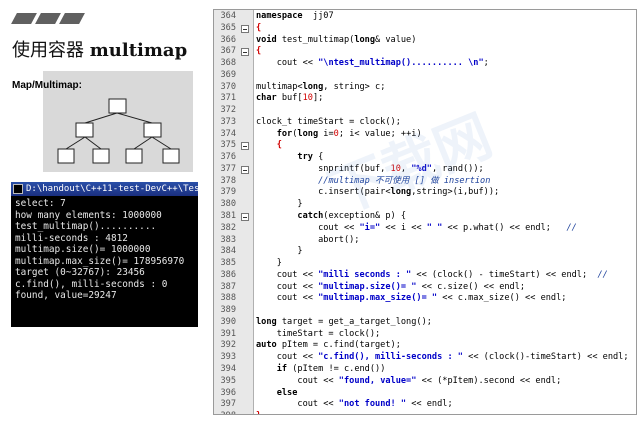  What do you see at coordinates (425, 158) in the screenshot?
I see `code-line: 376 try {` at bounding box center [425, 158].